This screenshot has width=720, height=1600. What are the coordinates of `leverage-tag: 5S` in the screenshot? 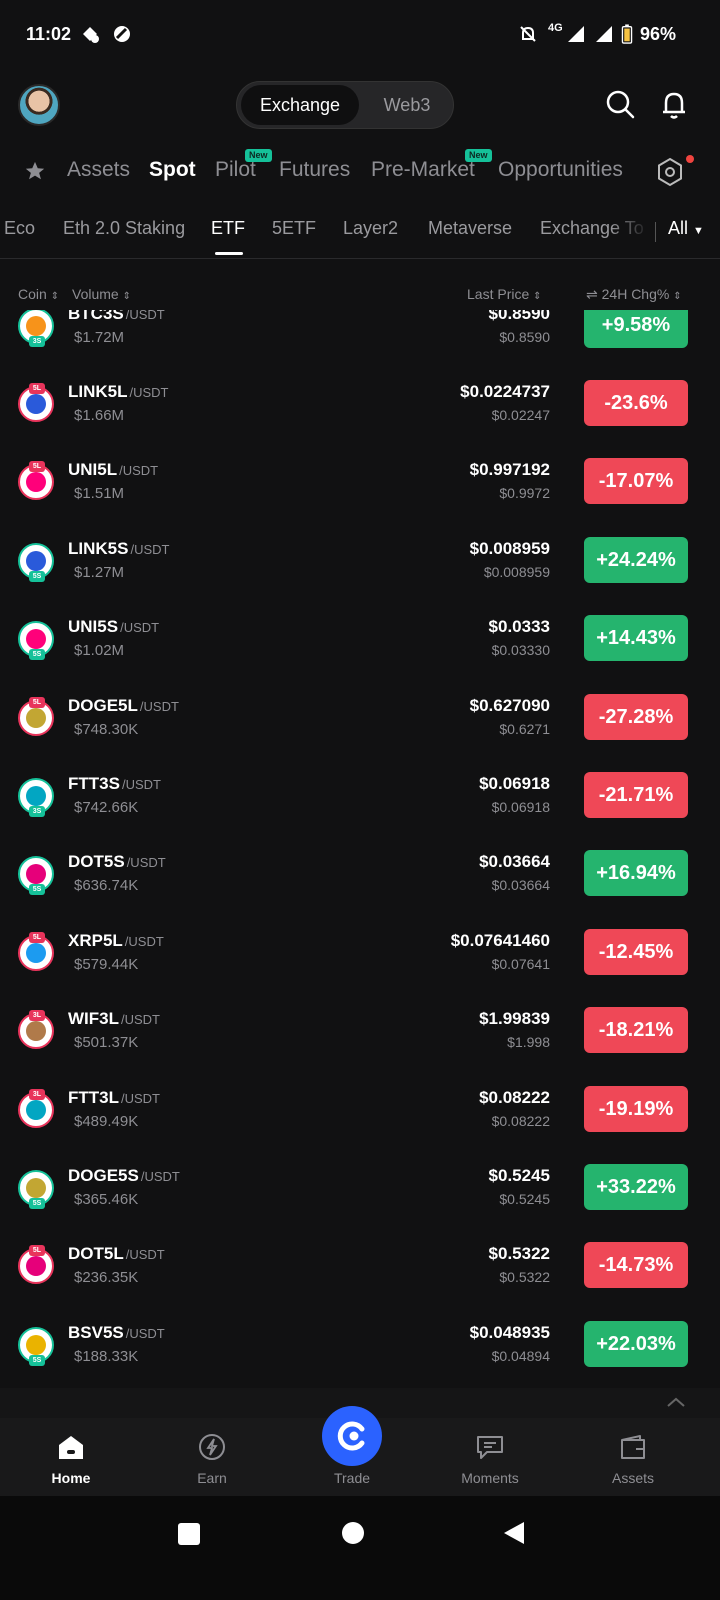 It's located at (37, 1360).